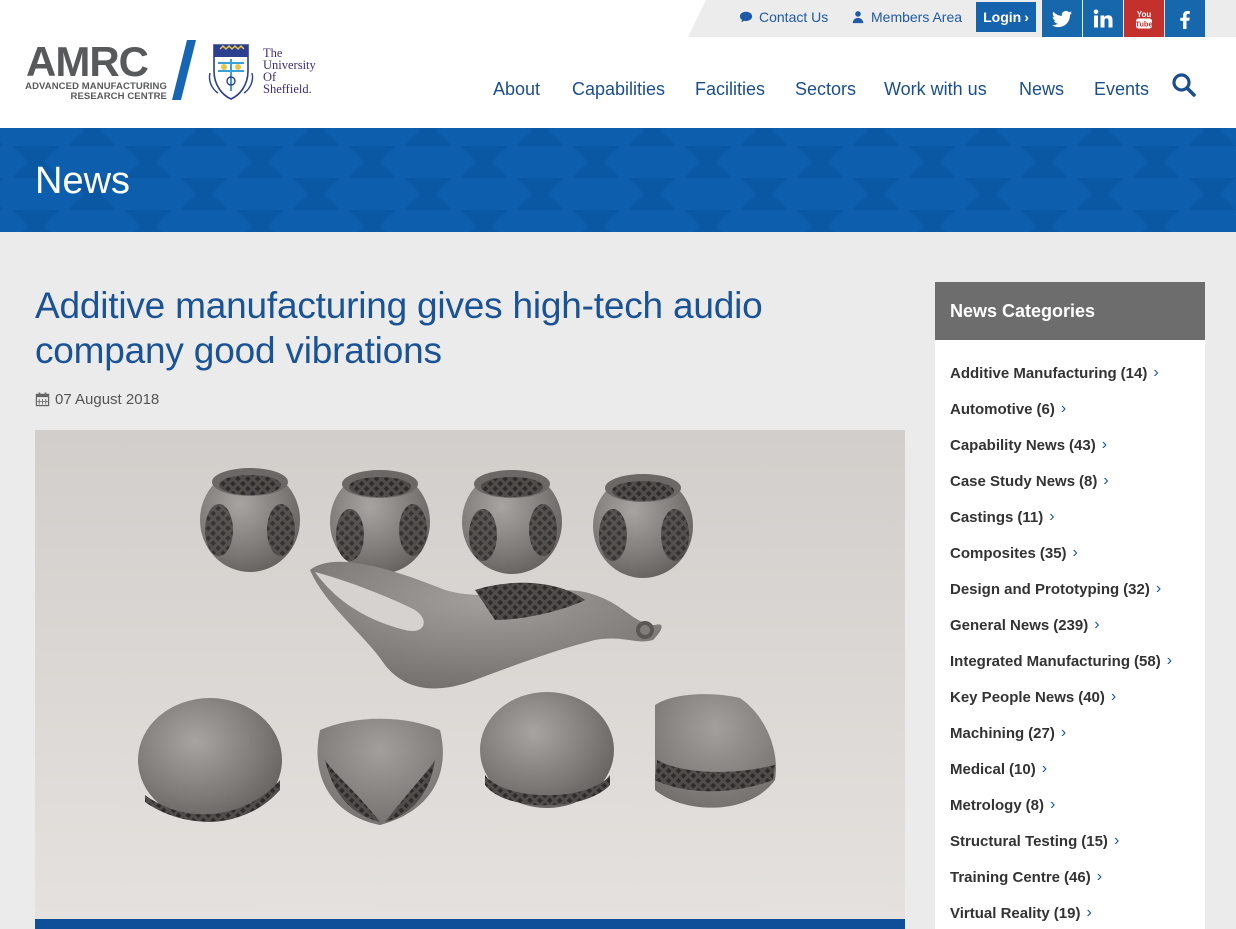 The image size is (1236, 929). I want to click on page-title: News, so click(83, 181).